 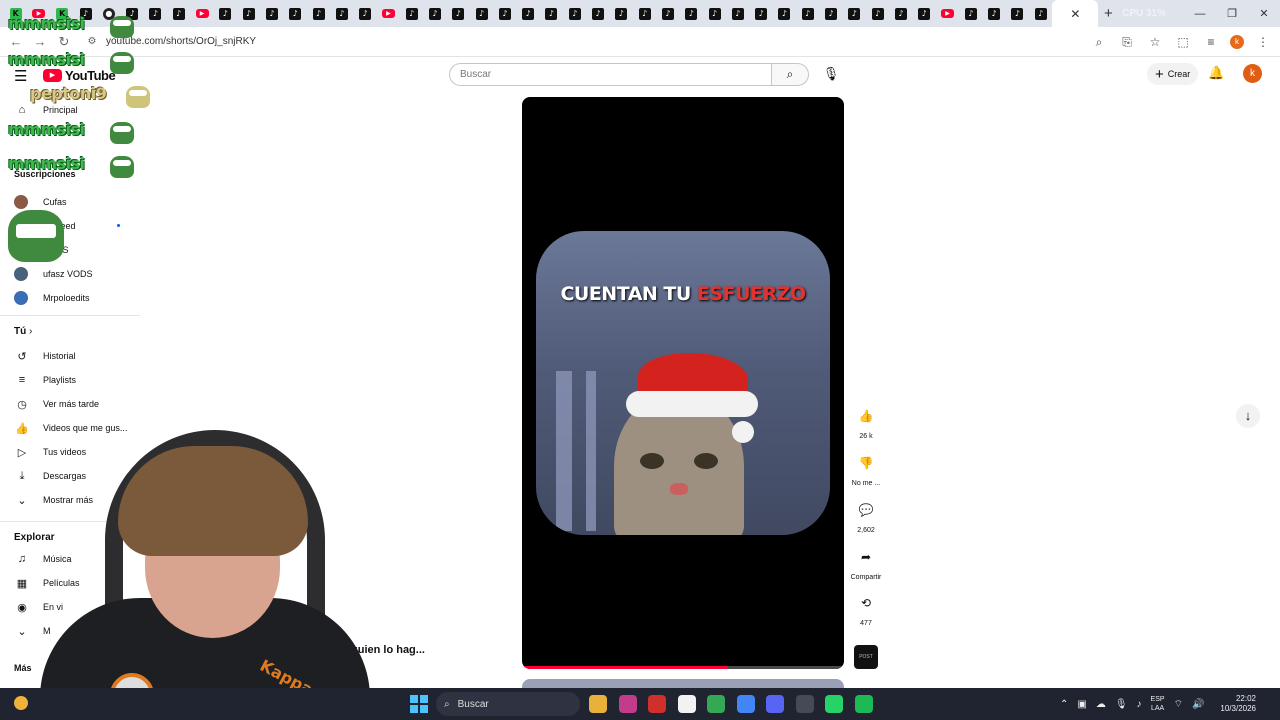 I want to click on wifi-icon: ⌔, so click(x=1178, y=704).